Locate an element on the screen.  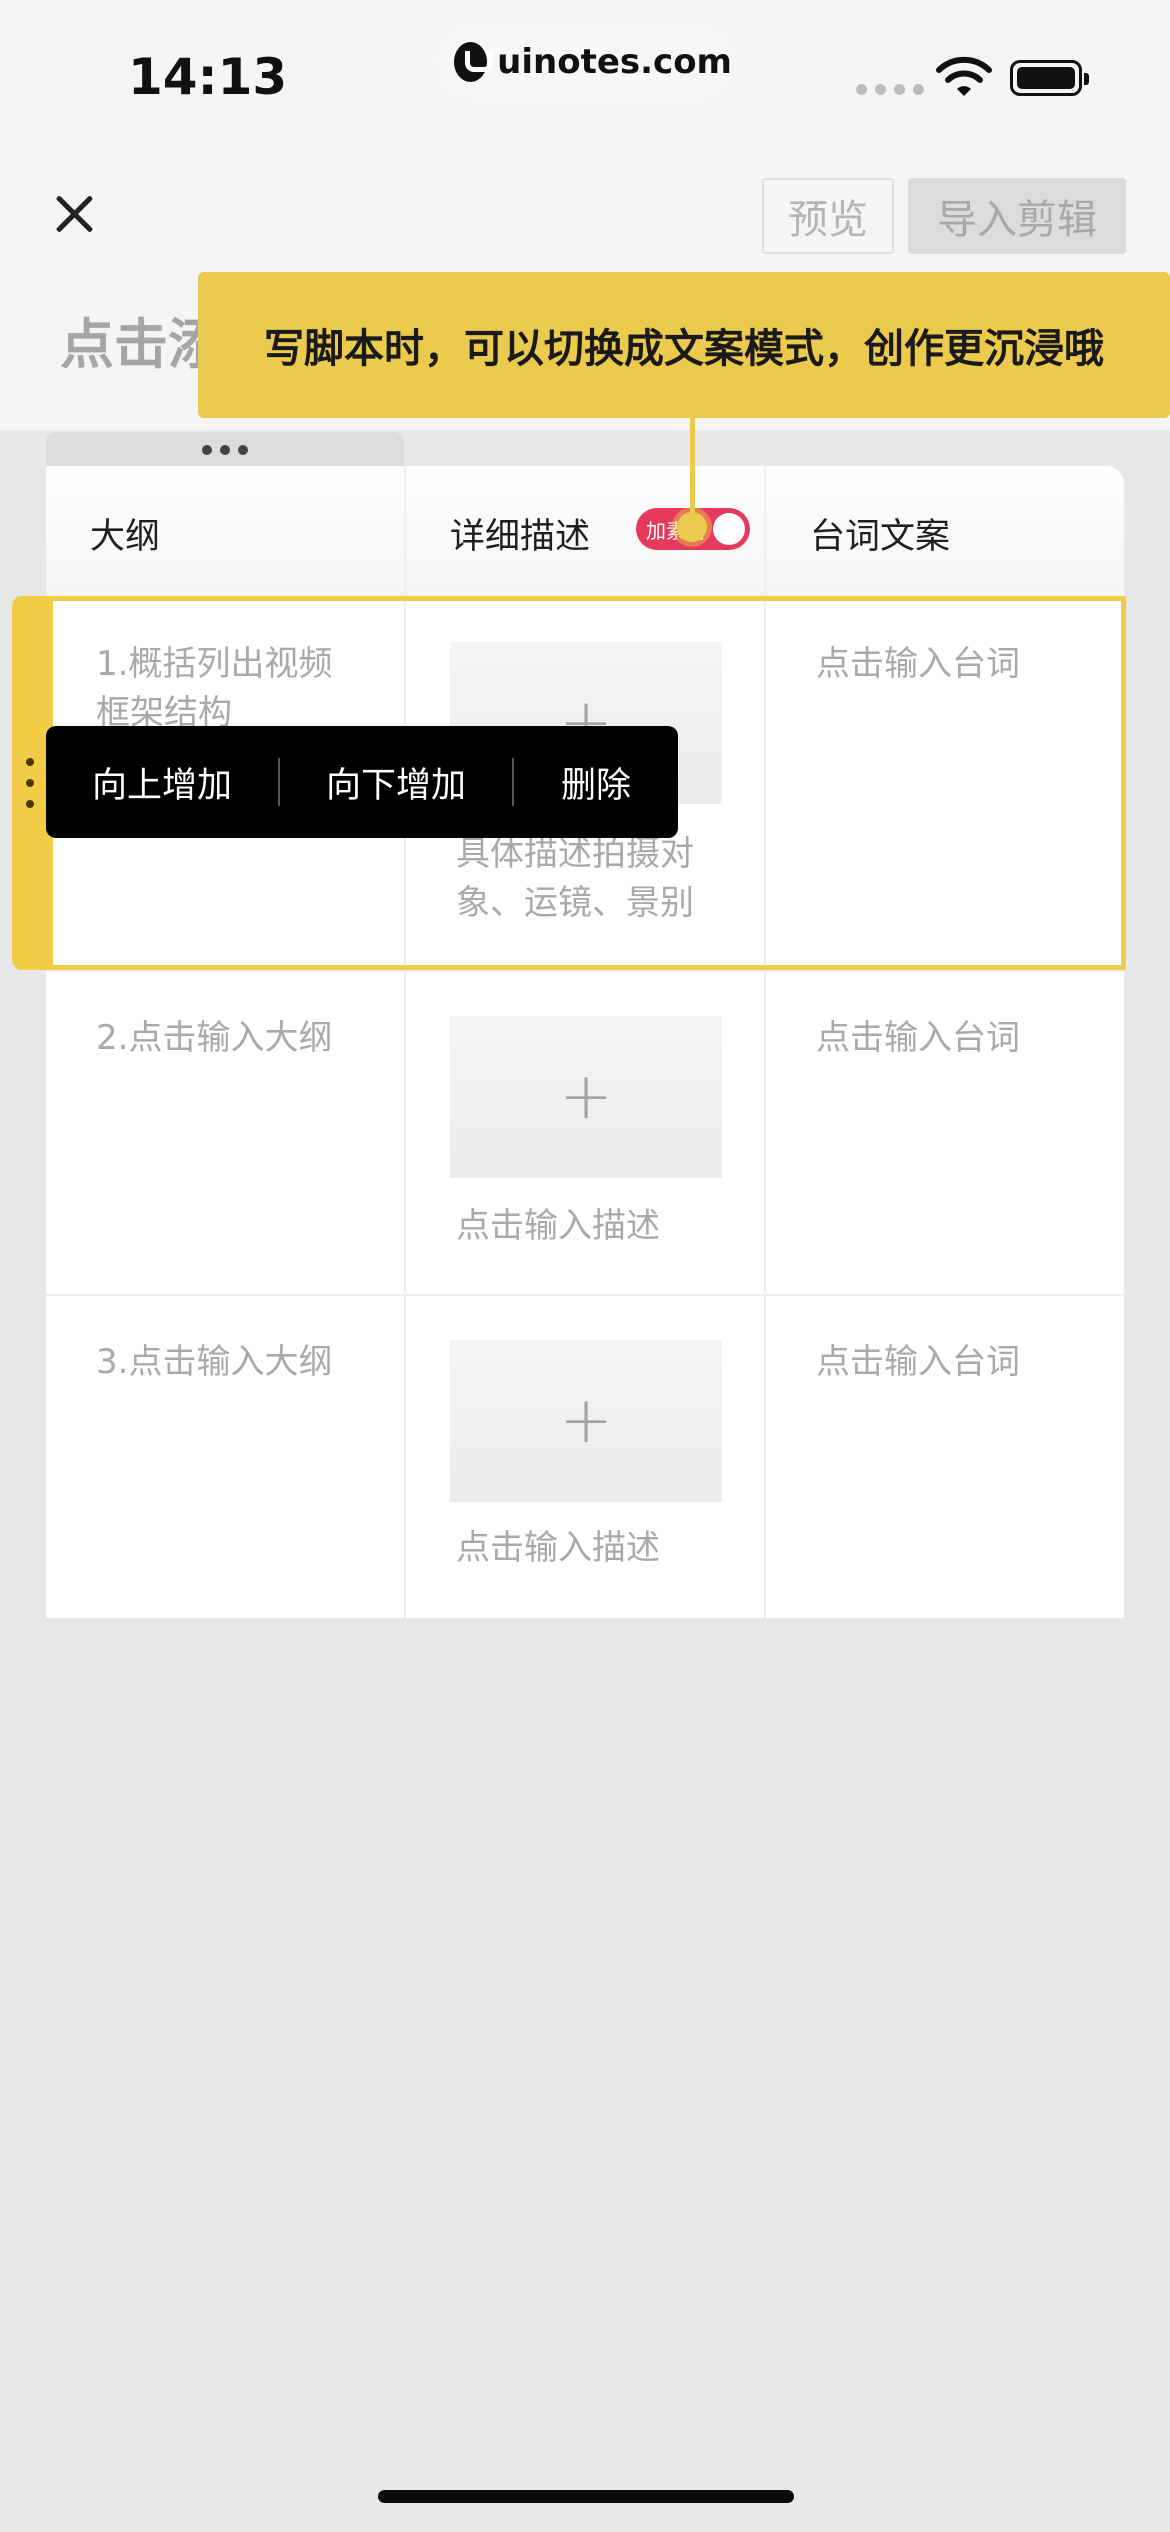
delete-menu-item: 删除 is located at coordinates (596, 782).